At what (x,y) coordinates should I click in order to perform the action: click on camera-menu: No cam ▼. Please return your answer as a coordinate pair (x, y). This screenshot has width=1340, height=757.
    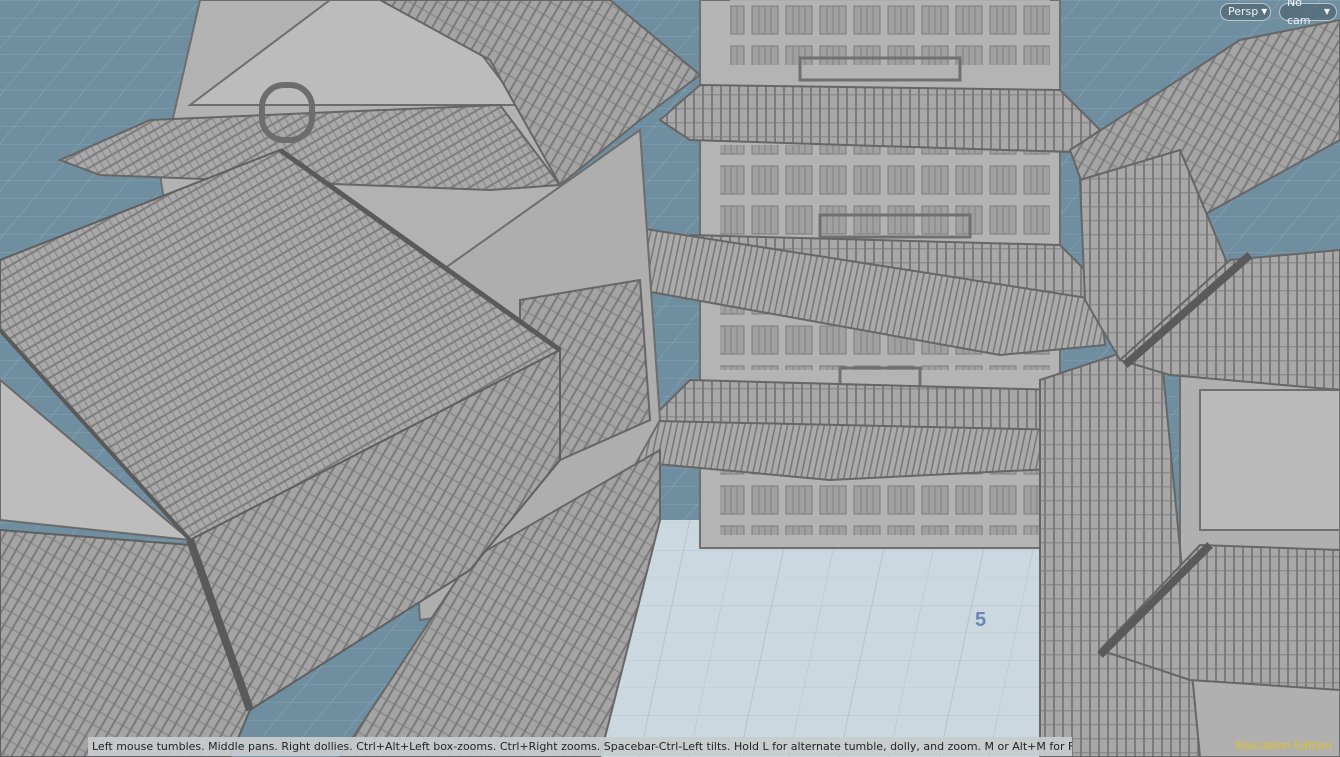
    Looking at the image, I should click on (1308, 13).